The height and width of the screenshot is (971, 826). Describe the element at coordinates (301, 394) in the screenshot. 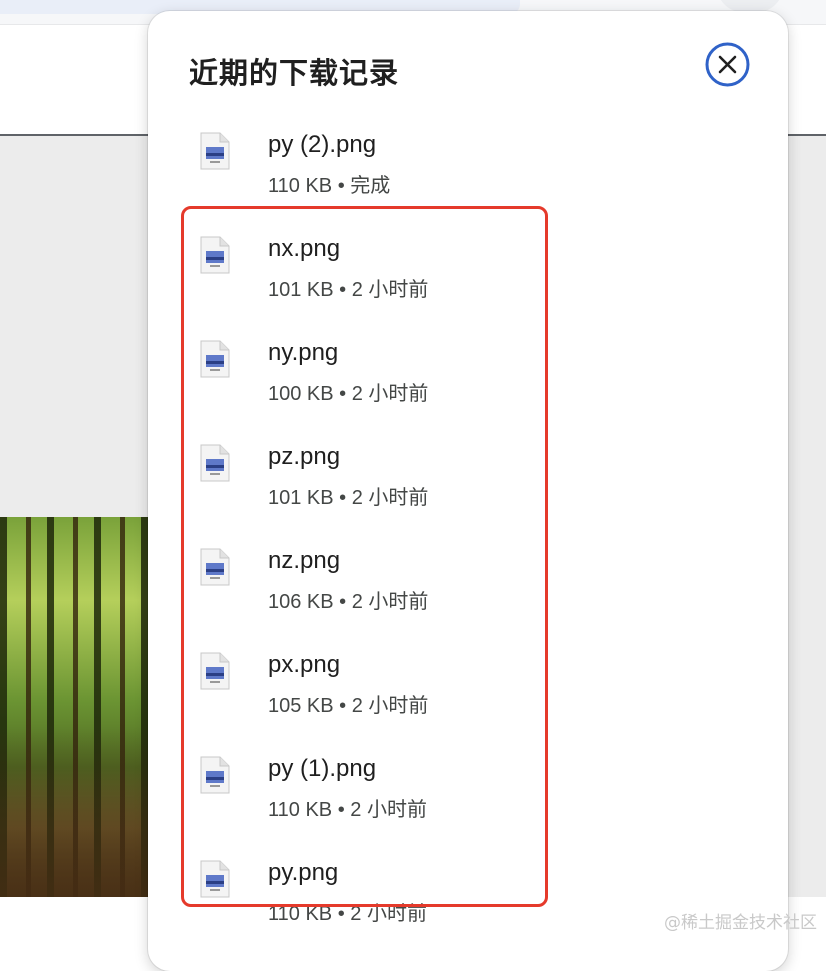

I see `file-size: 100 KB` at that location.